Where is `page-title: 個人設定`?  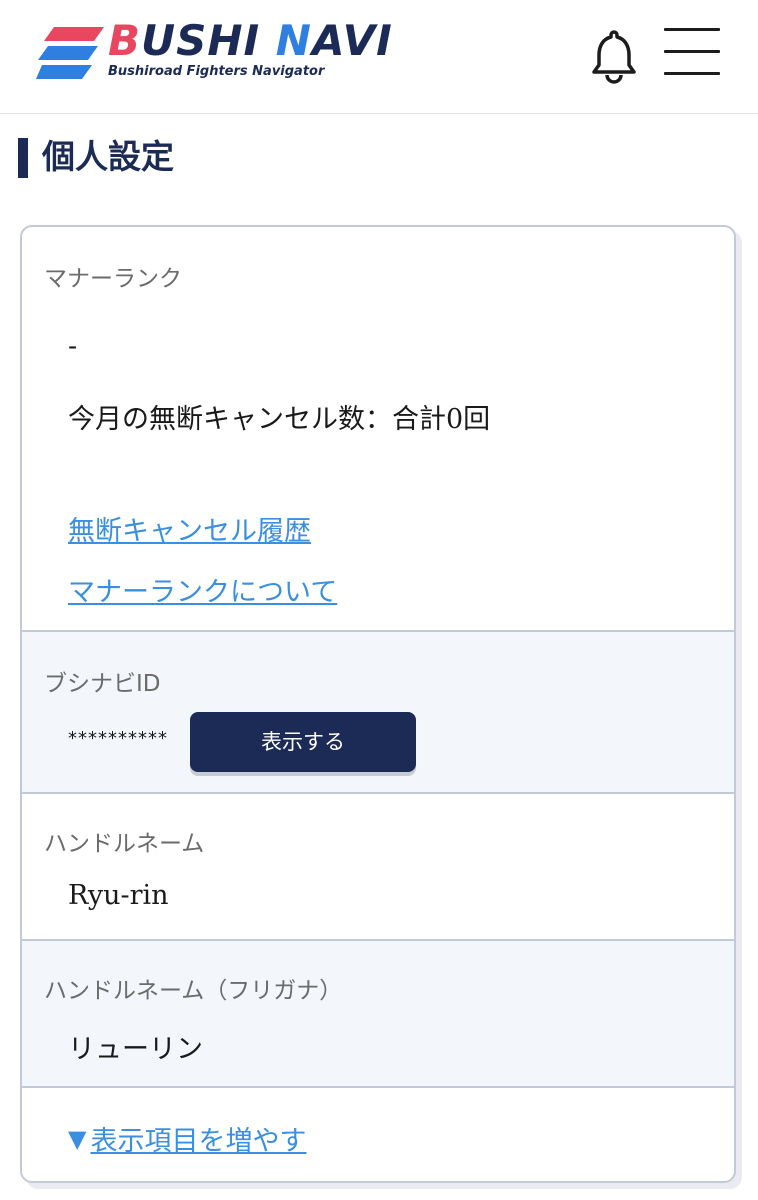
page-title: 個人設定 is located at coordinates (108, 156).